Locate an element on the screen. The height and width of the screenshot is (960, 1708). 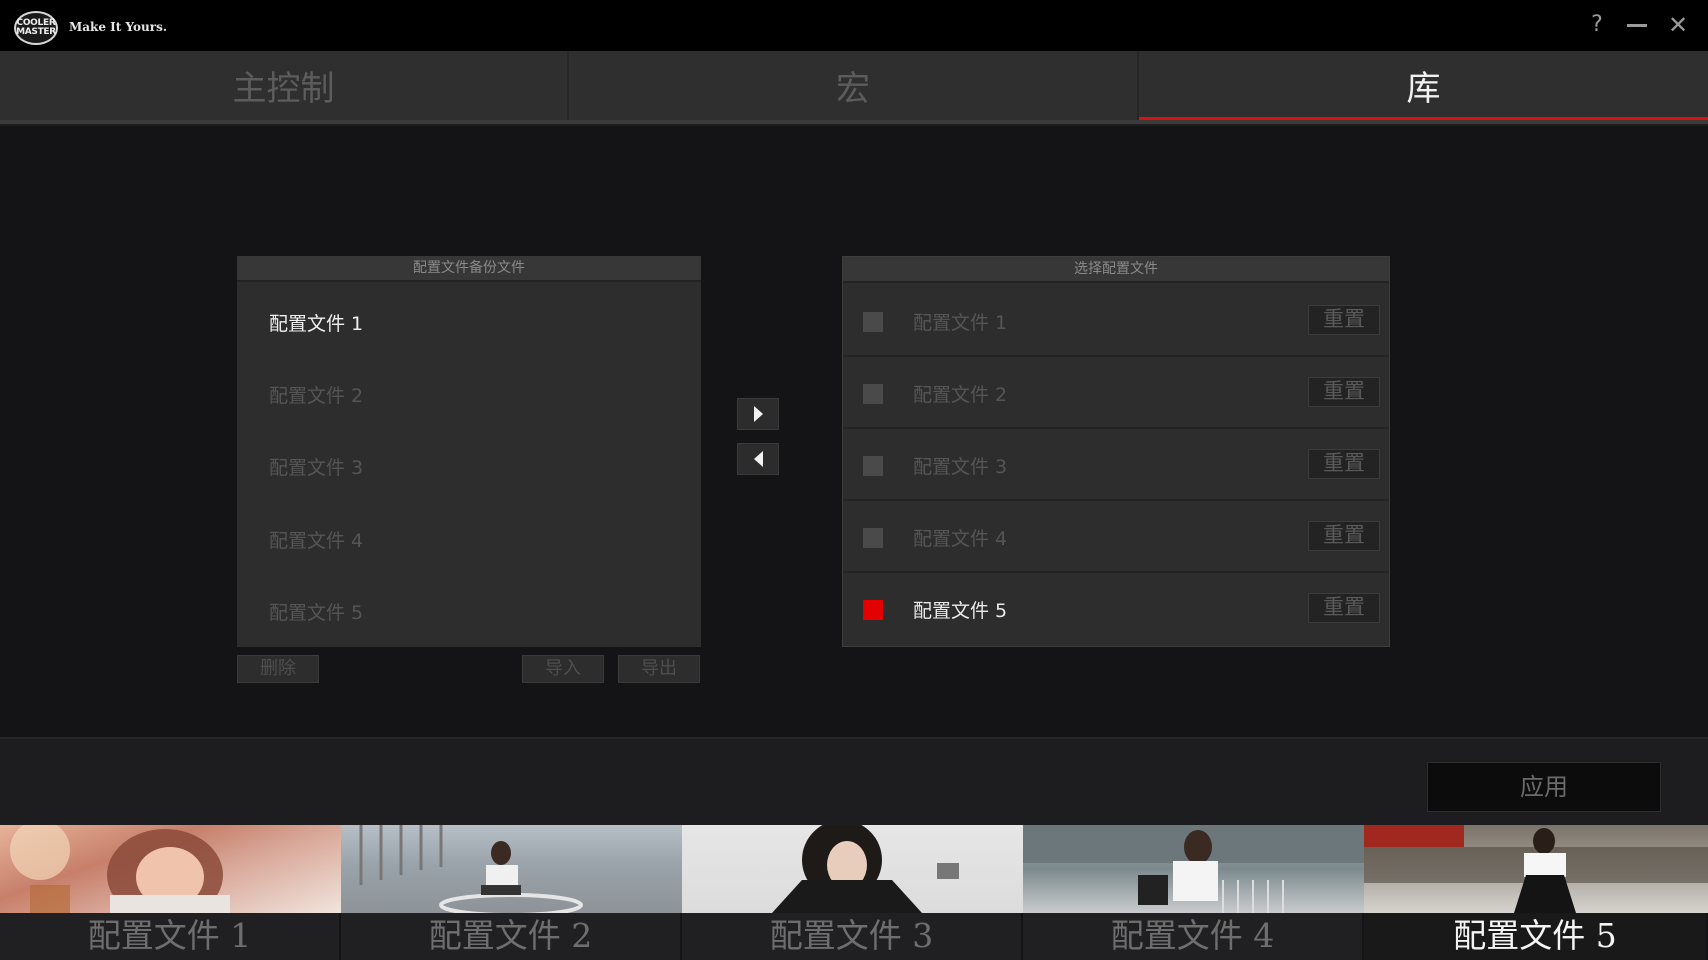
cooler-master-logo: COOLER MASTER is located at coordinates (36, 28).